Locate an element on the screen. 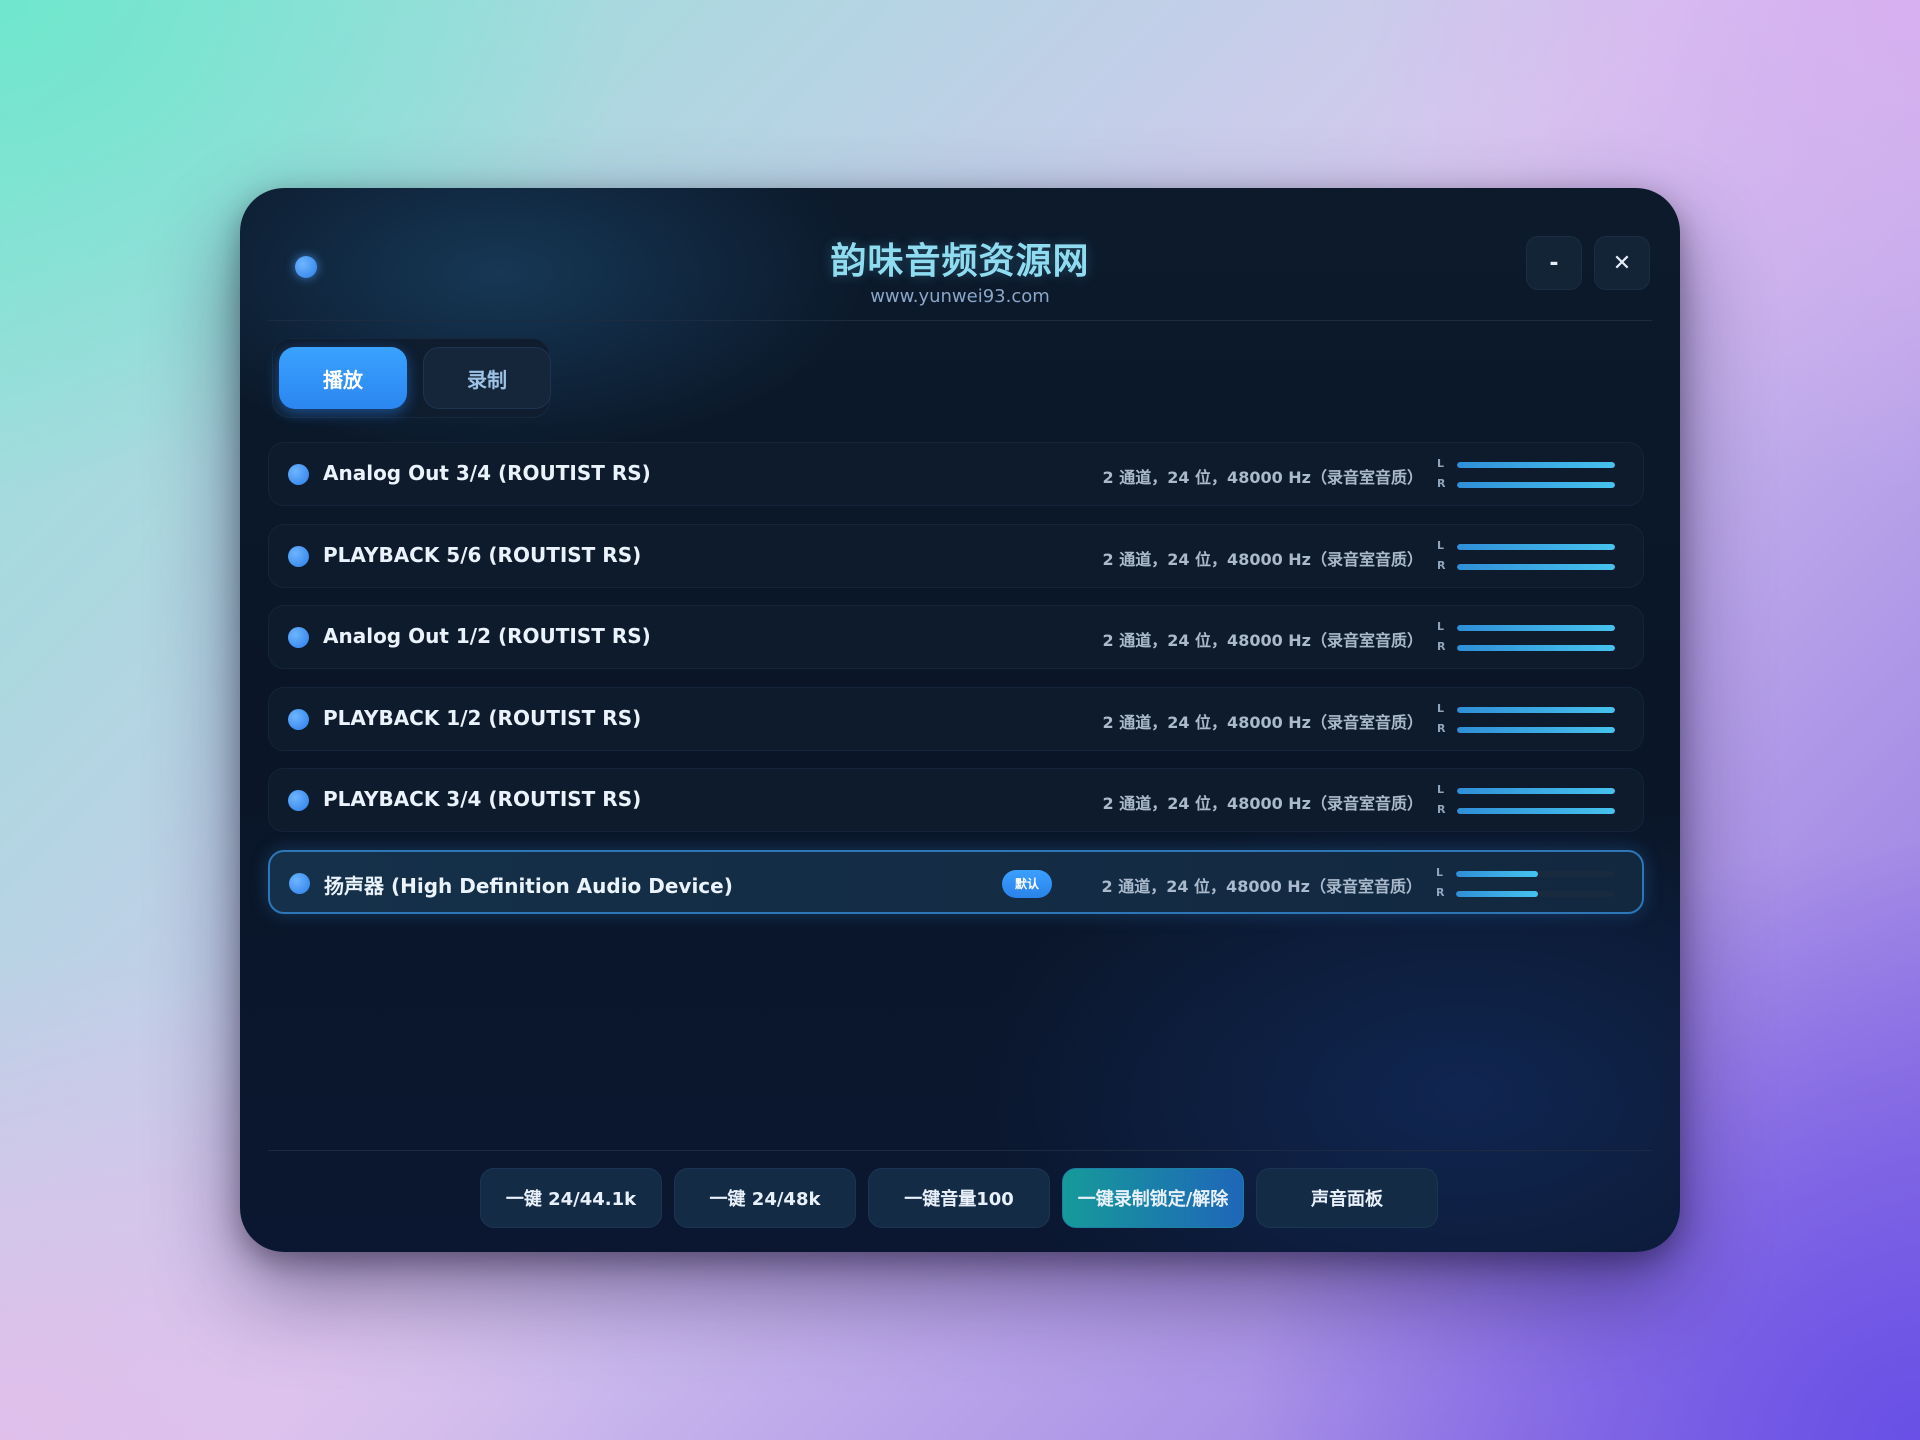 The height and width of the screenshot is (1440, 1920). action-bar: 一键 24/44.1k 一键 24/48k 一键音量100 一键录制锁定/解除 声音面板 is located at coordinates (960, 1198).